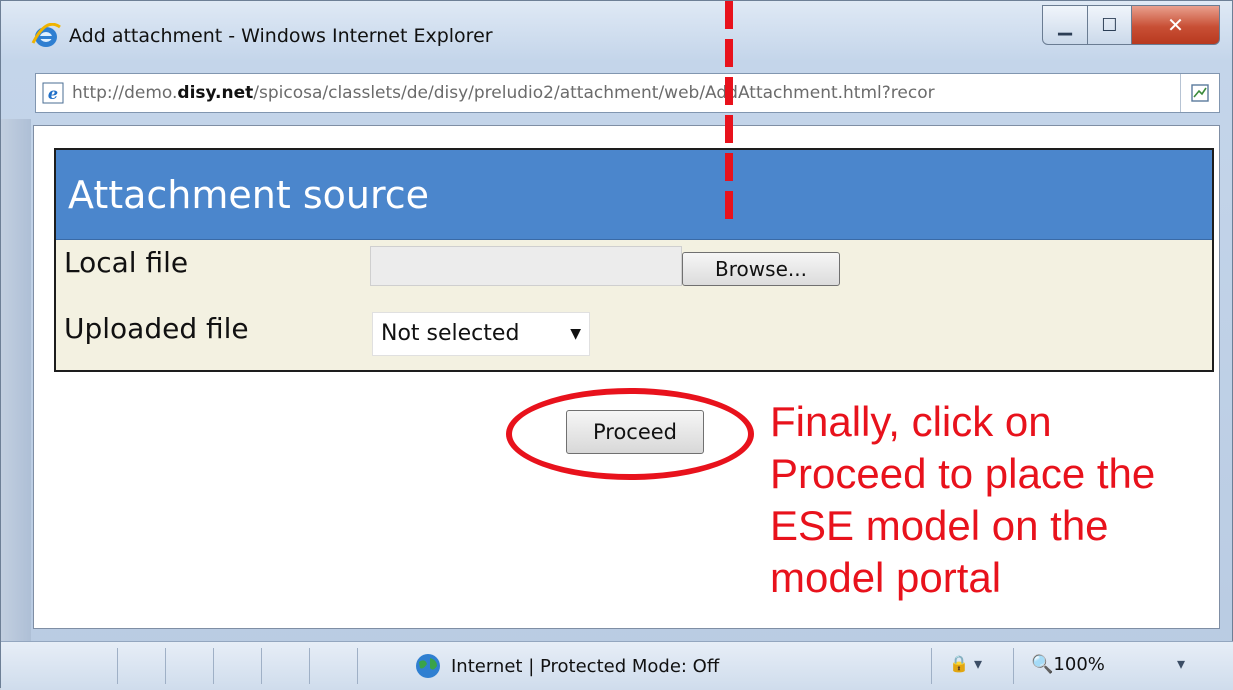 The height and width of the screenshot is (690, 1233). What do you see at coordinates (16, 380) in the screenshot?
I see `window-left-frame` at bounding box center [16, 380].